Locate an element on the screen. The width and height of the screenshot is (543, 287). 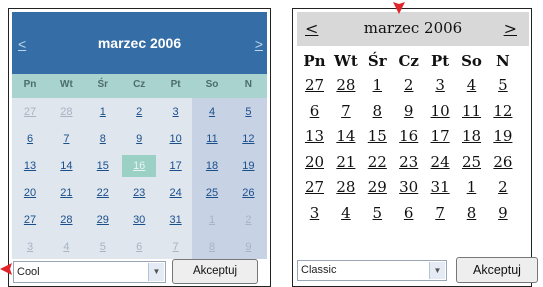
red-arrow-icon is located at coordinates (399, 8).